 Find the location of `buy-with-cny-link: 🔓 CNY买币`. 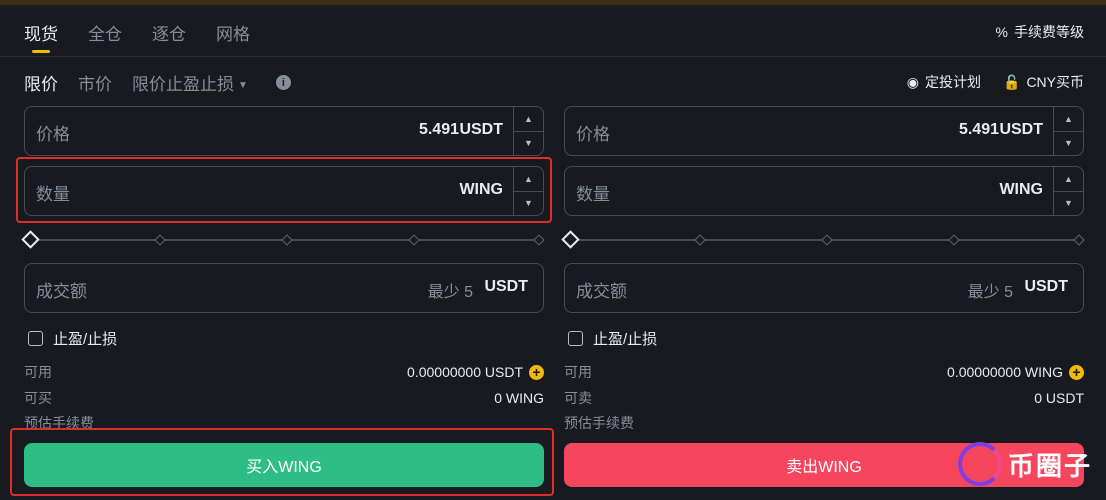

buy-with-cny-link: 🔓 CNY买币 is located at coordinates (1043, 82).